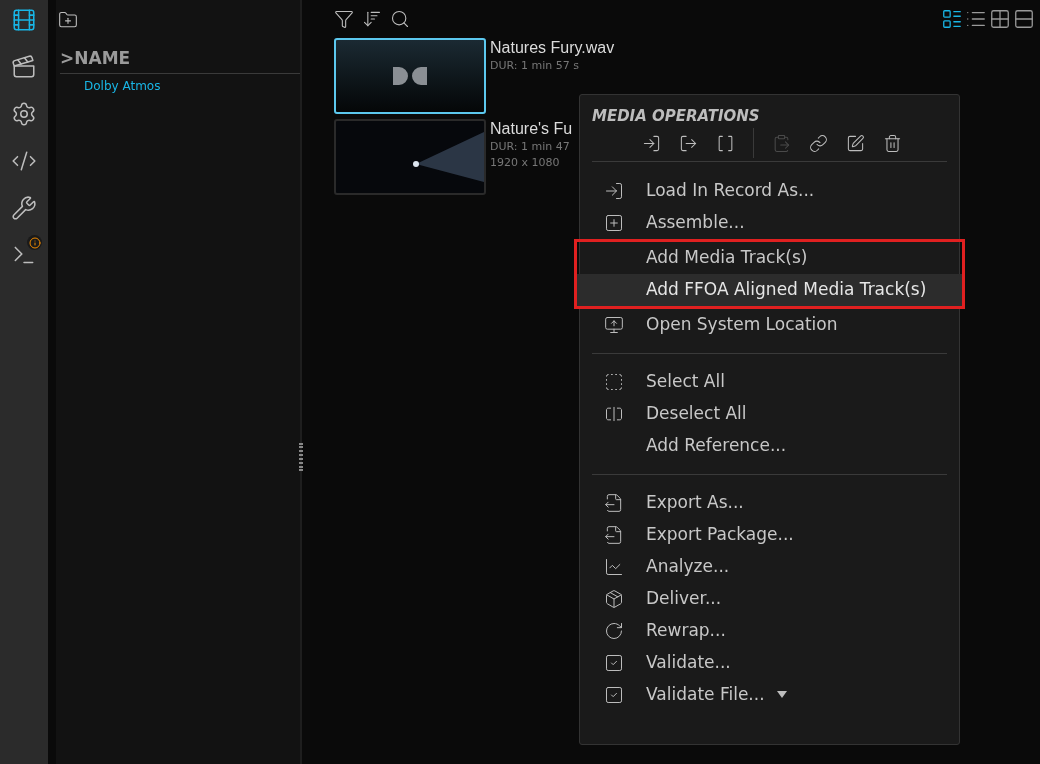 This screenshot has width=1040, height=764. Describe the element at coordinates (344, 19) in the screenshot. I see `filter-icon` at that location.